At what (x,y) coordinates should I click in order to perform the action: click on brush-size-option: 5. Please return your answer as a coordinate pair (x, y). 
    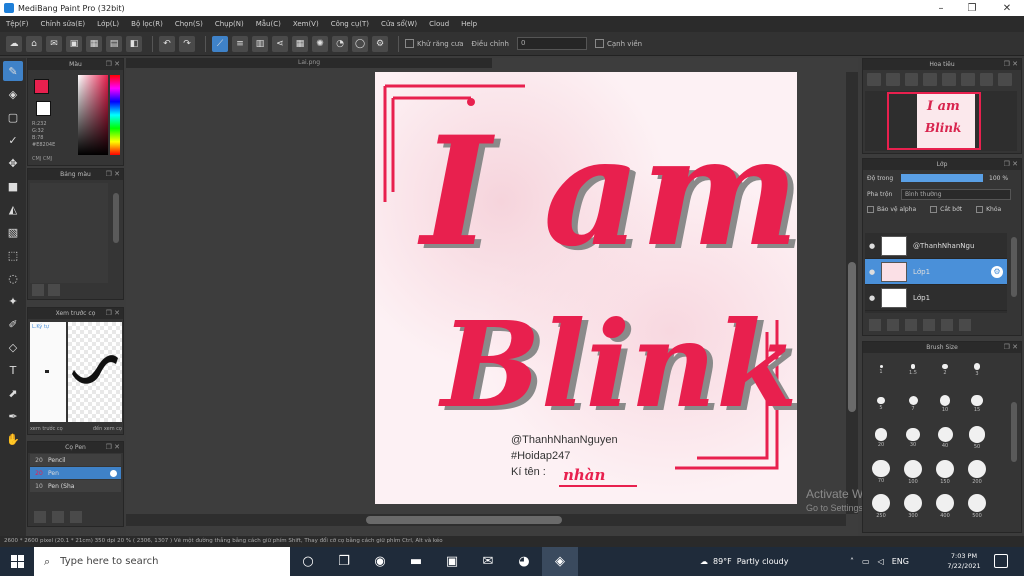
    Looking at the image, I should click on (881, 404).